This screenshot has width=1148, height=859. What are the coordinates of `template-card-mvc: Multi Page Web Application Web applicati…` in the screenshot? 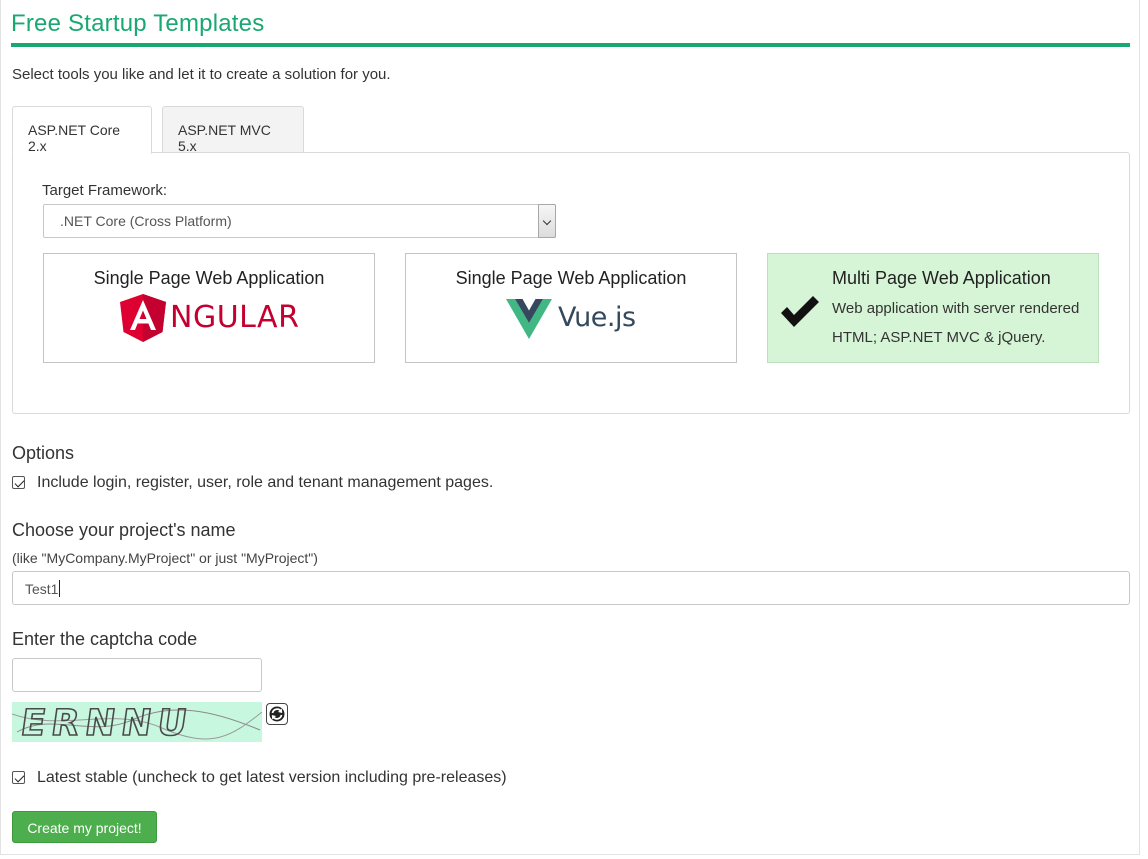 It's located at (933, 308).